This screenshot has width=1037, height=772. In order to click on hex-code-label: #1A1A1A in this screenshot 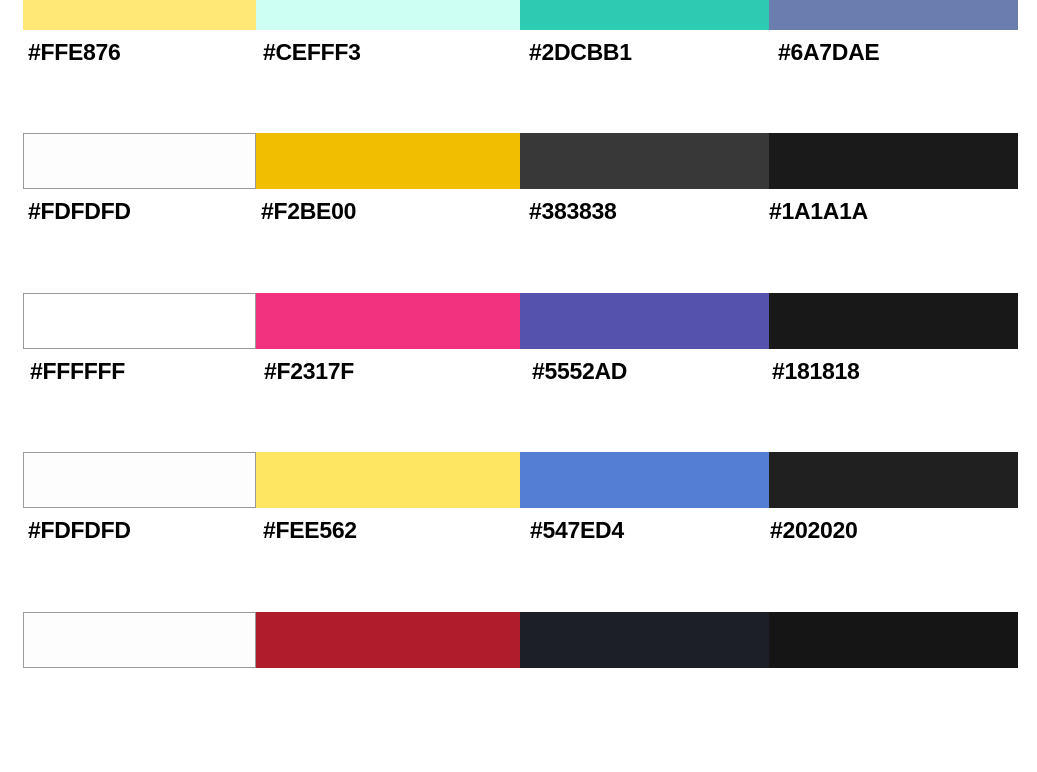, I will do `click(818, 211)`.